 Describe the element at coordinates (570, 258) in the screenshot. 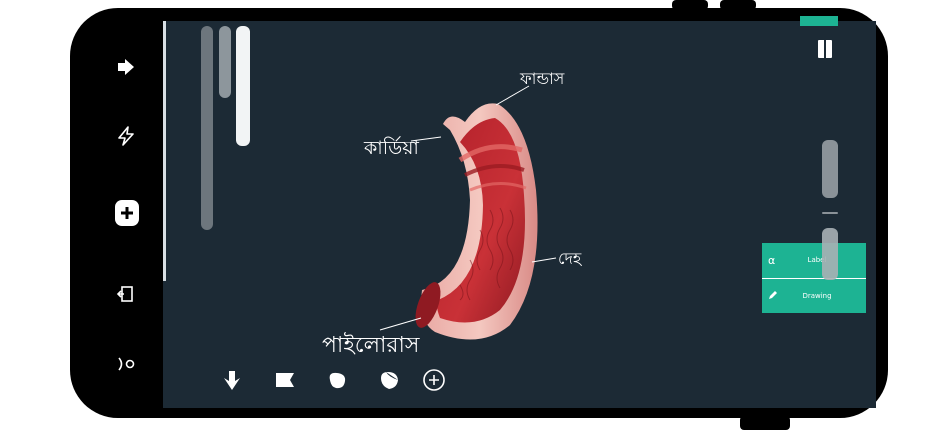

I see `label-body: দেহ` at that location.